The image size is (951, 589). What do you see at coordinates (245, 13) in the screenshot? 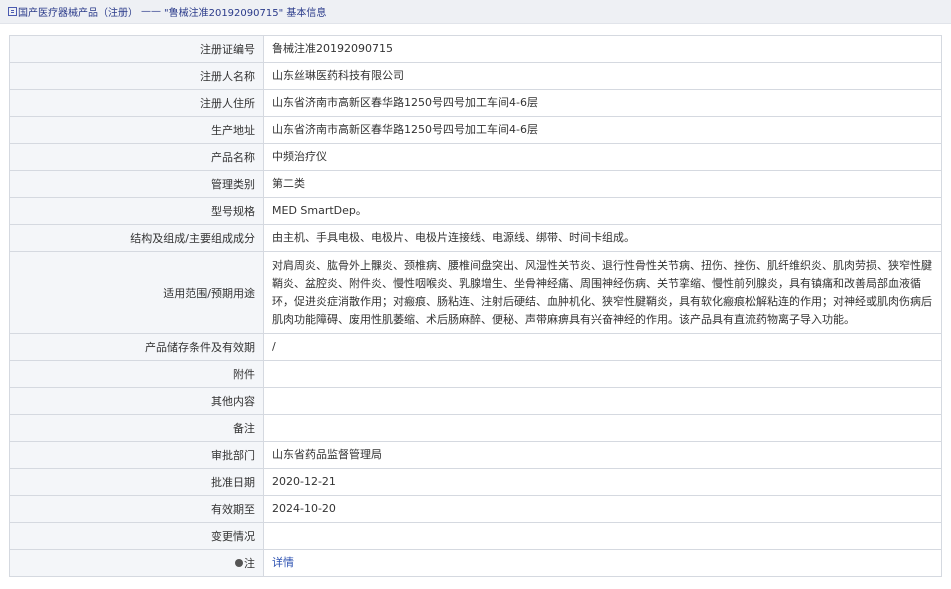
I see `breadcrumb-current: "鲁械注准20192090715" 基本信息` at bounding box center [245, 13].